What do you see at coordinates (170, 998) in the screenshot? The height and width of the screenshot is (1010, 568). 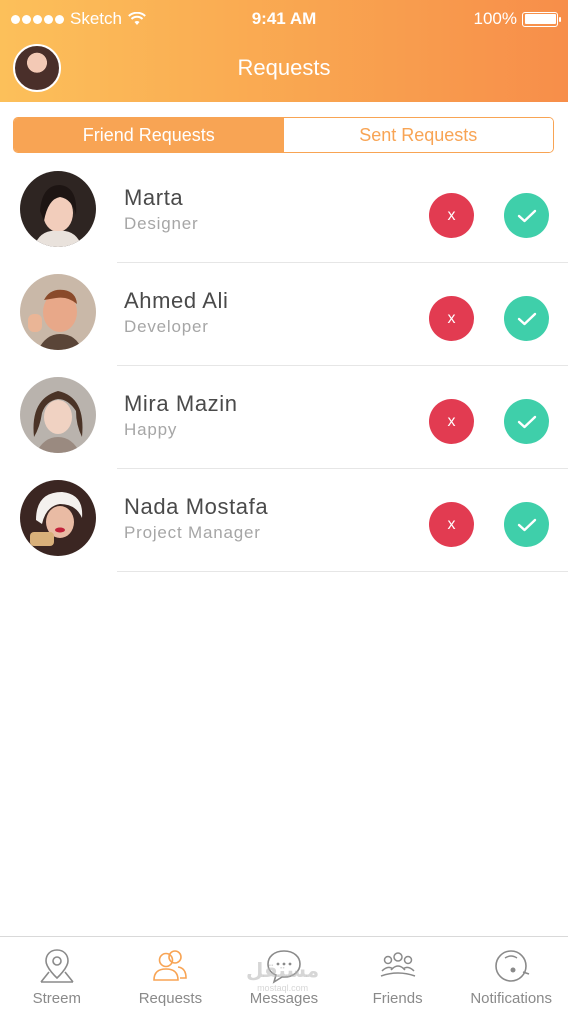 I see `tab-label: Requests` at bounding box center [170, 998].